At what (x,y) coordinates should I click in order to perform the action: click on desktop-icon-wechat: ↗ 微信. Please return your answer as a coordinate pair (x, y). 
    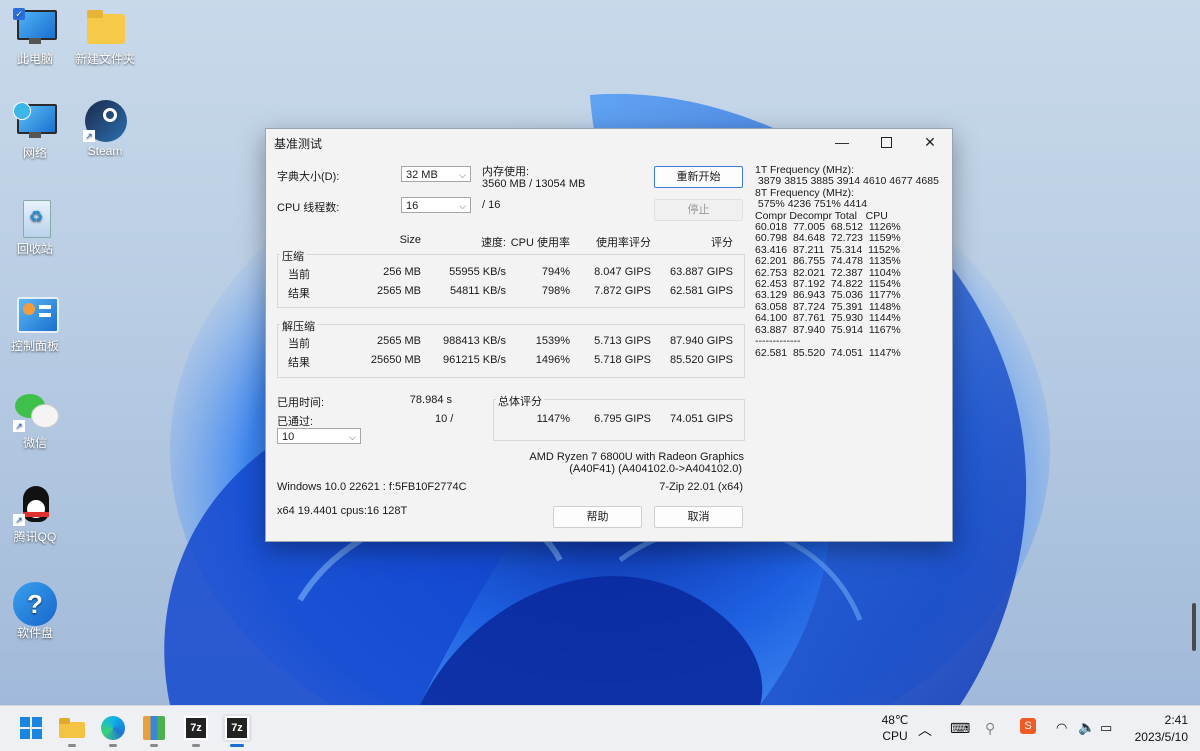
    Looking at the image, I should click on (35, 421).